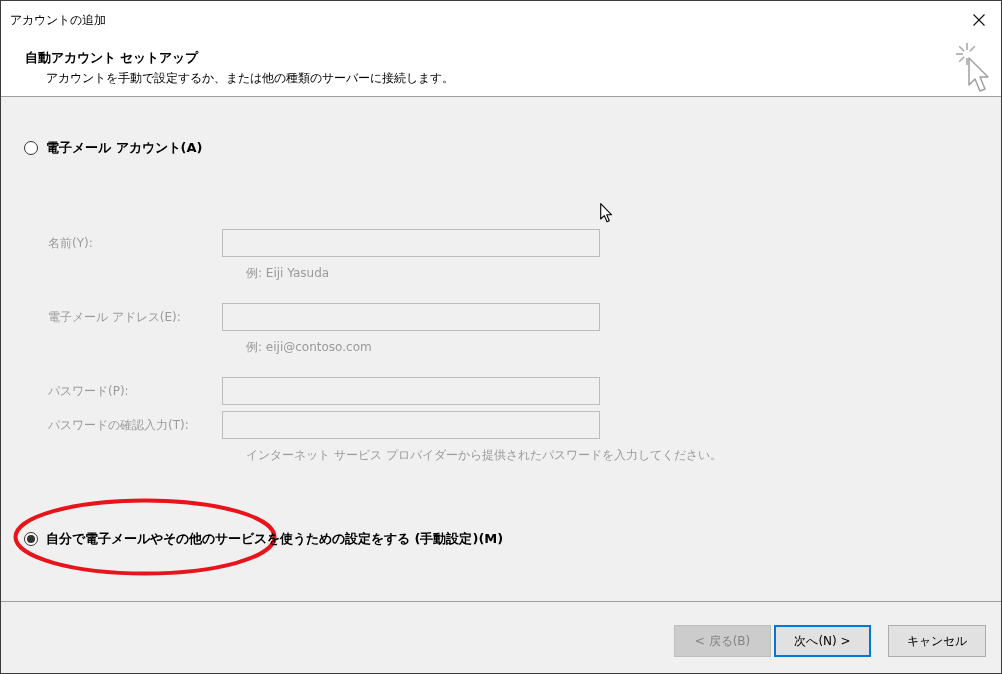 The width and height of the screenshot is (1002, 674). I want to click on option-label: 電子メール アカウント(A), so click(124, 148).